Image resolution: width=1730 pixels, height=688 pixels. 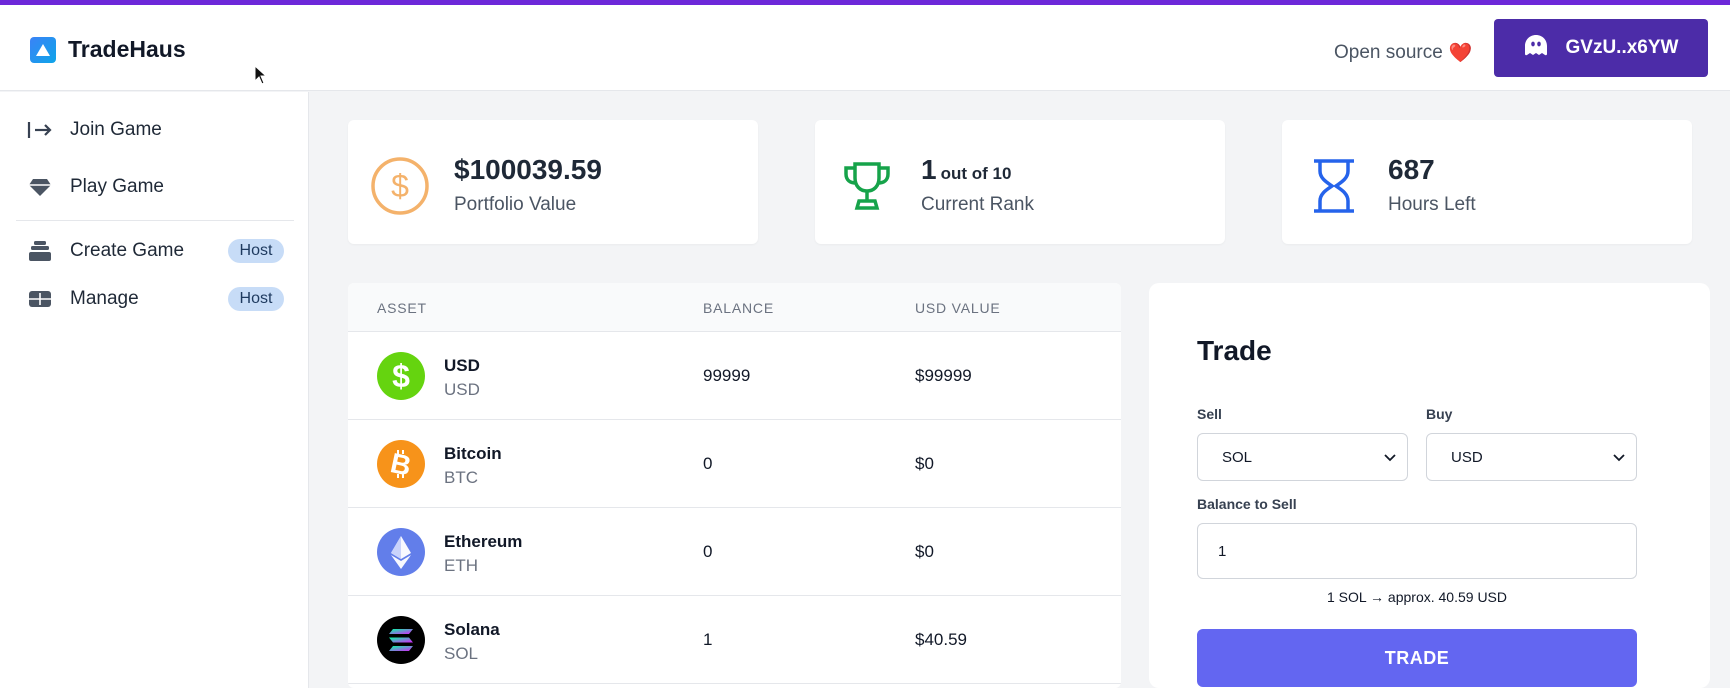 What do you see at coordinates (1234, 350) in the screenshot?
I see `trade-title: Trade` at bounding box center [1234, 350].